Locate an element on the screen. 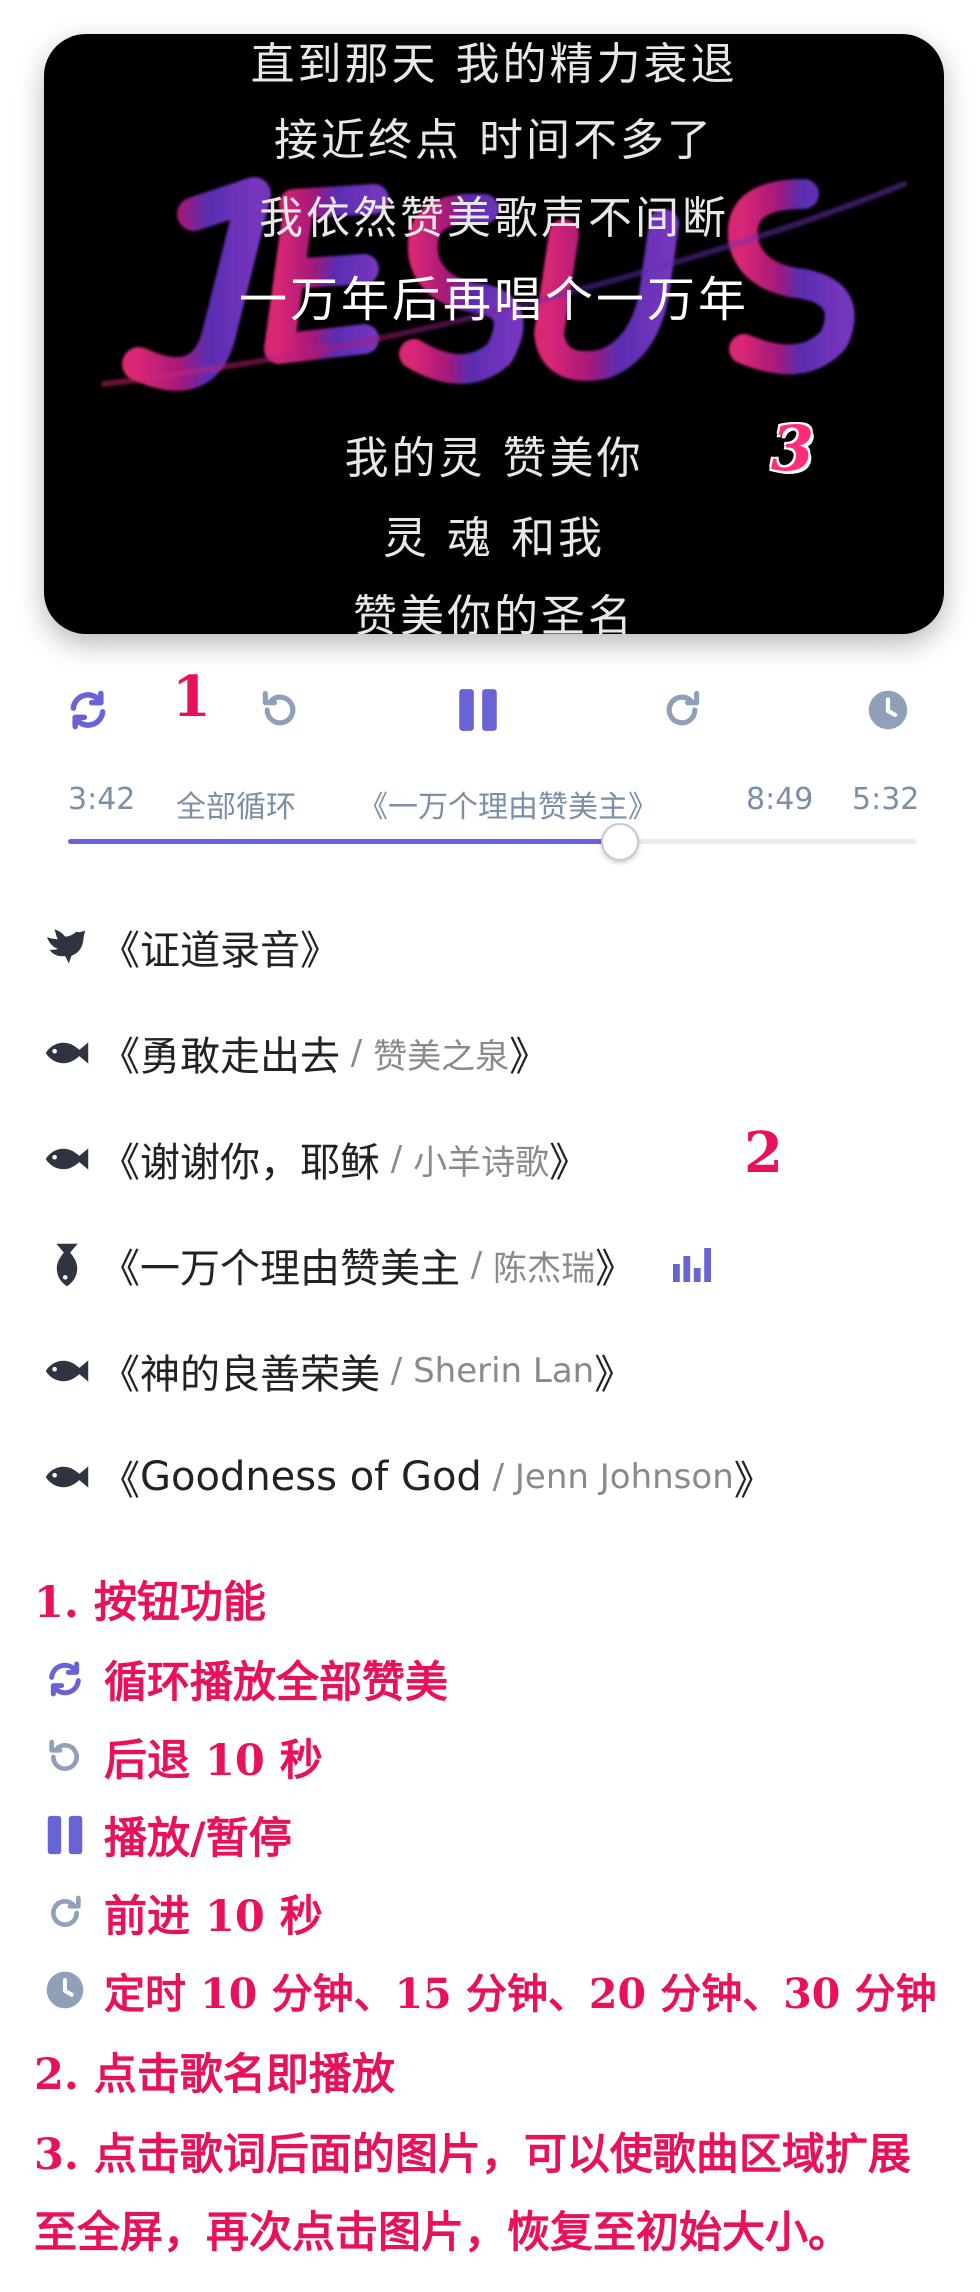 The width and height of the screenshot is (980, 2292). loop-button is located at coordinates (88, 710).